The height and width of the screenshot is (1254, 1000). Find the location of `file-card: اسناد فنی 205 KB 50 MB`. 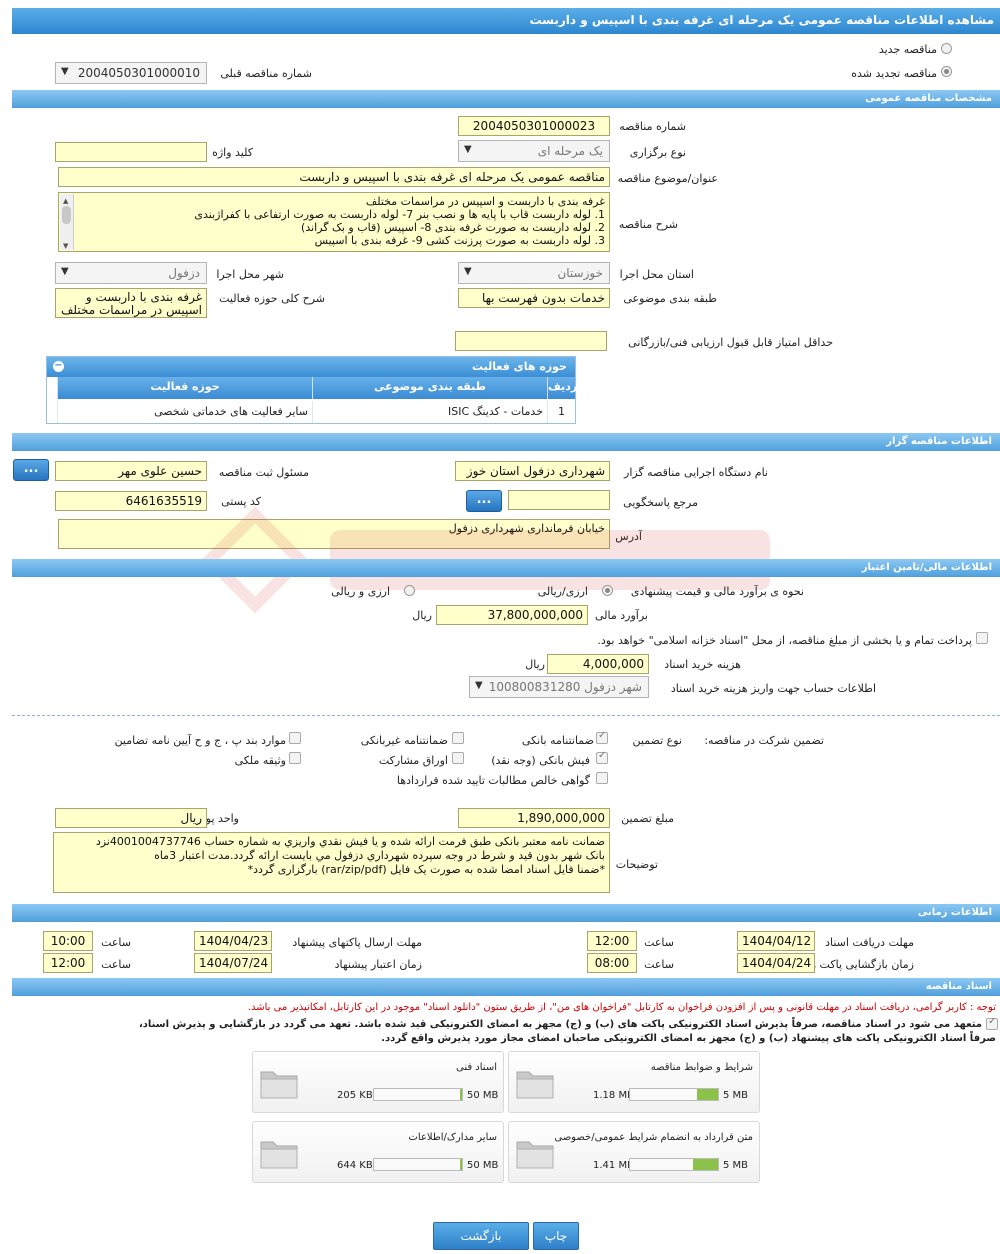

file-card: اسناد فنی 205 KB 50 MB is located at coordinates (378, 1082).